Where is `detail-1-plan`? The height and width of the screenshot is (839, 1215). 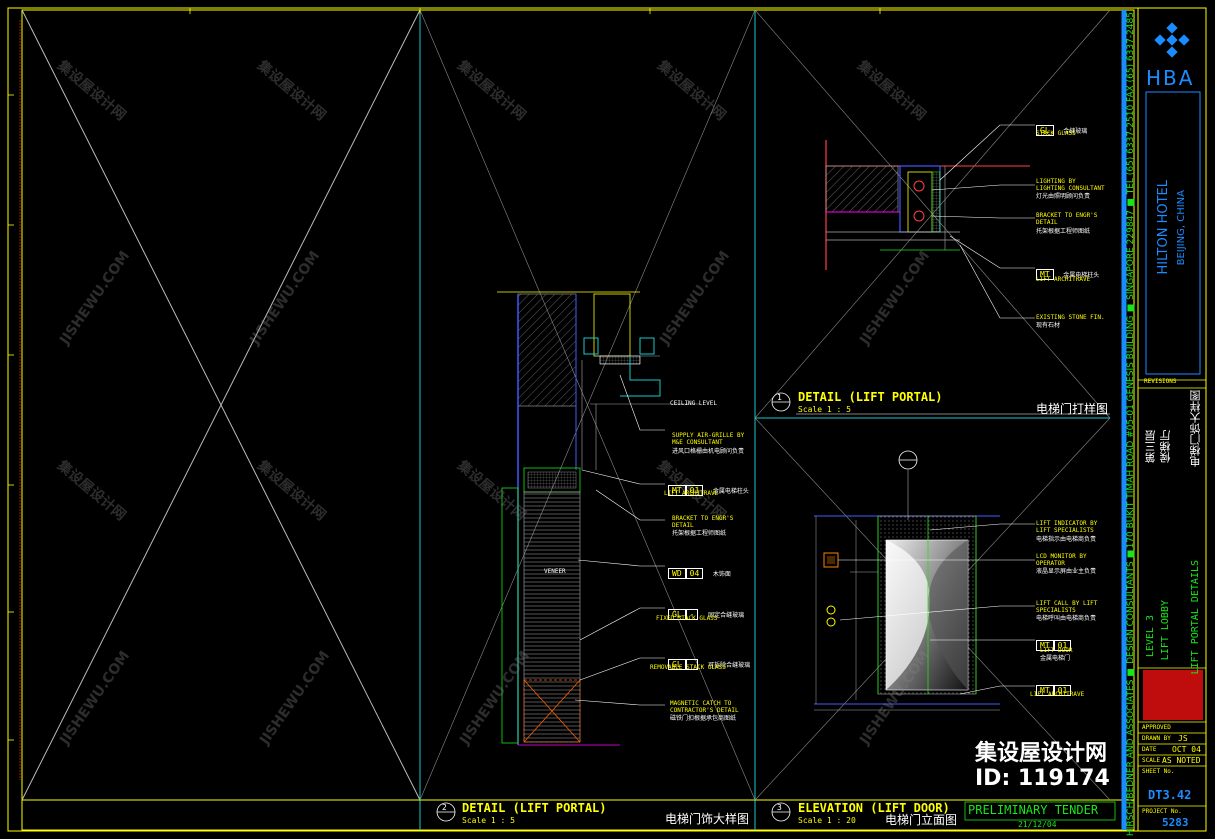
detail-1-plan is located at coordinates (930, 221).